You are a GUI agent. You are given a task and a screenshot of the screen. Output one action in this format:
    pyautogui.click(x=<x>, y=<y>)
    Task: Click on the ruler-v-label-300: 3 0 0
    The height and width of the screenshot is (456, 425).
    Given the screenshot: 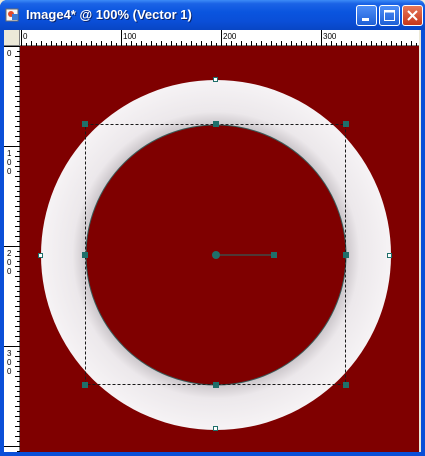 What is the action you would take?
    pyautogui.click(x=9, y=362)
    